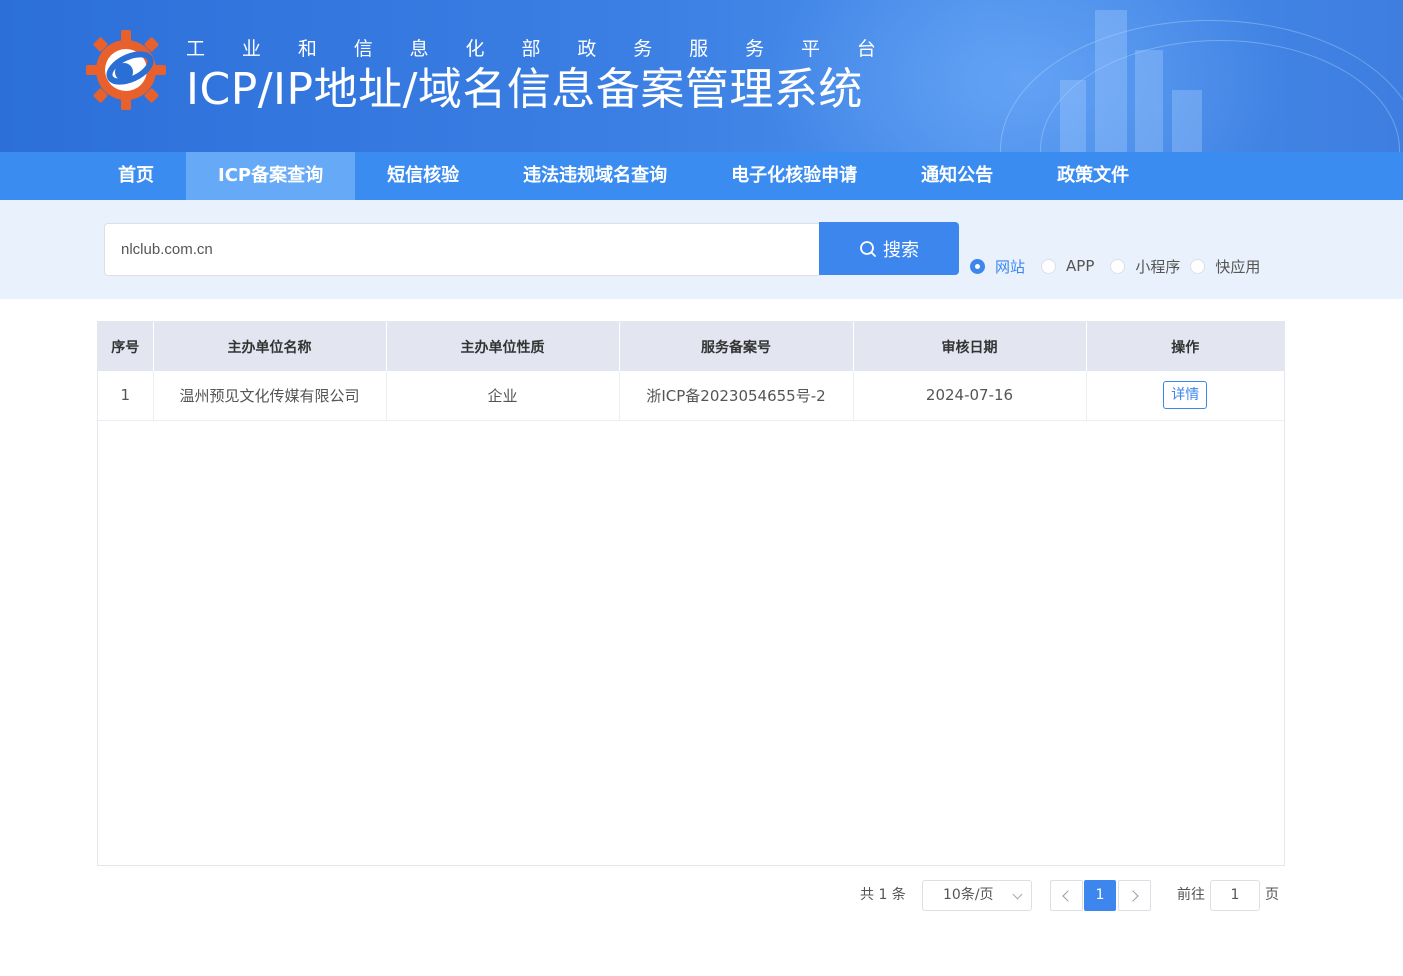 The width and height of the screenshot is (1403, 976). What do you see at coordinates (270, 346) in the screenshot?
I see `column-header-org-name: 主办单位名称` at bounding box center [270, 346].